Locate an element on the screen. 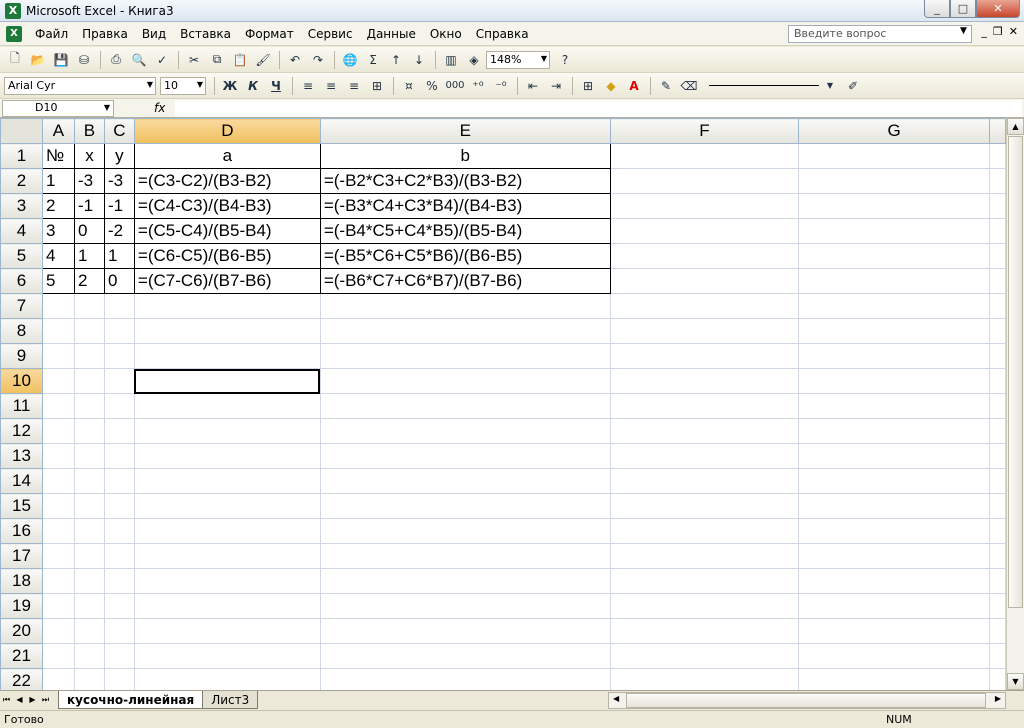 The height and width of the screenshot is (728, 1024). row-header: 11 is located at coordinates (21, 406).